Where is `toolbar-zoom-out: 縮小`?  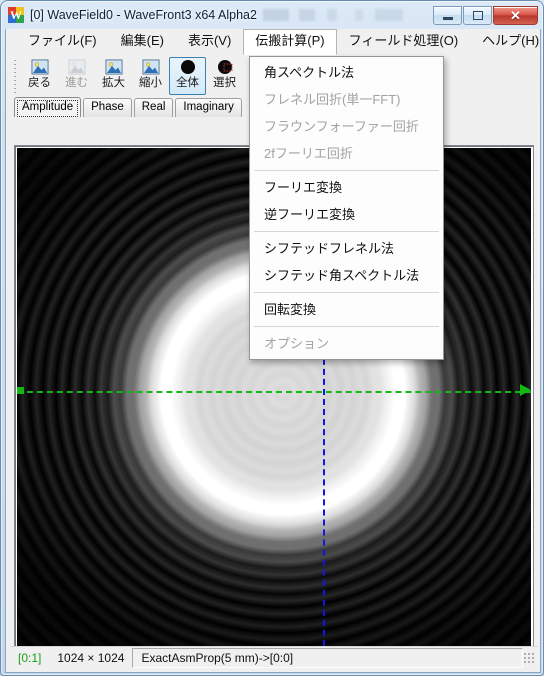 toolbar-zoom-out: 縮小 is located at coordinates (150, 76).